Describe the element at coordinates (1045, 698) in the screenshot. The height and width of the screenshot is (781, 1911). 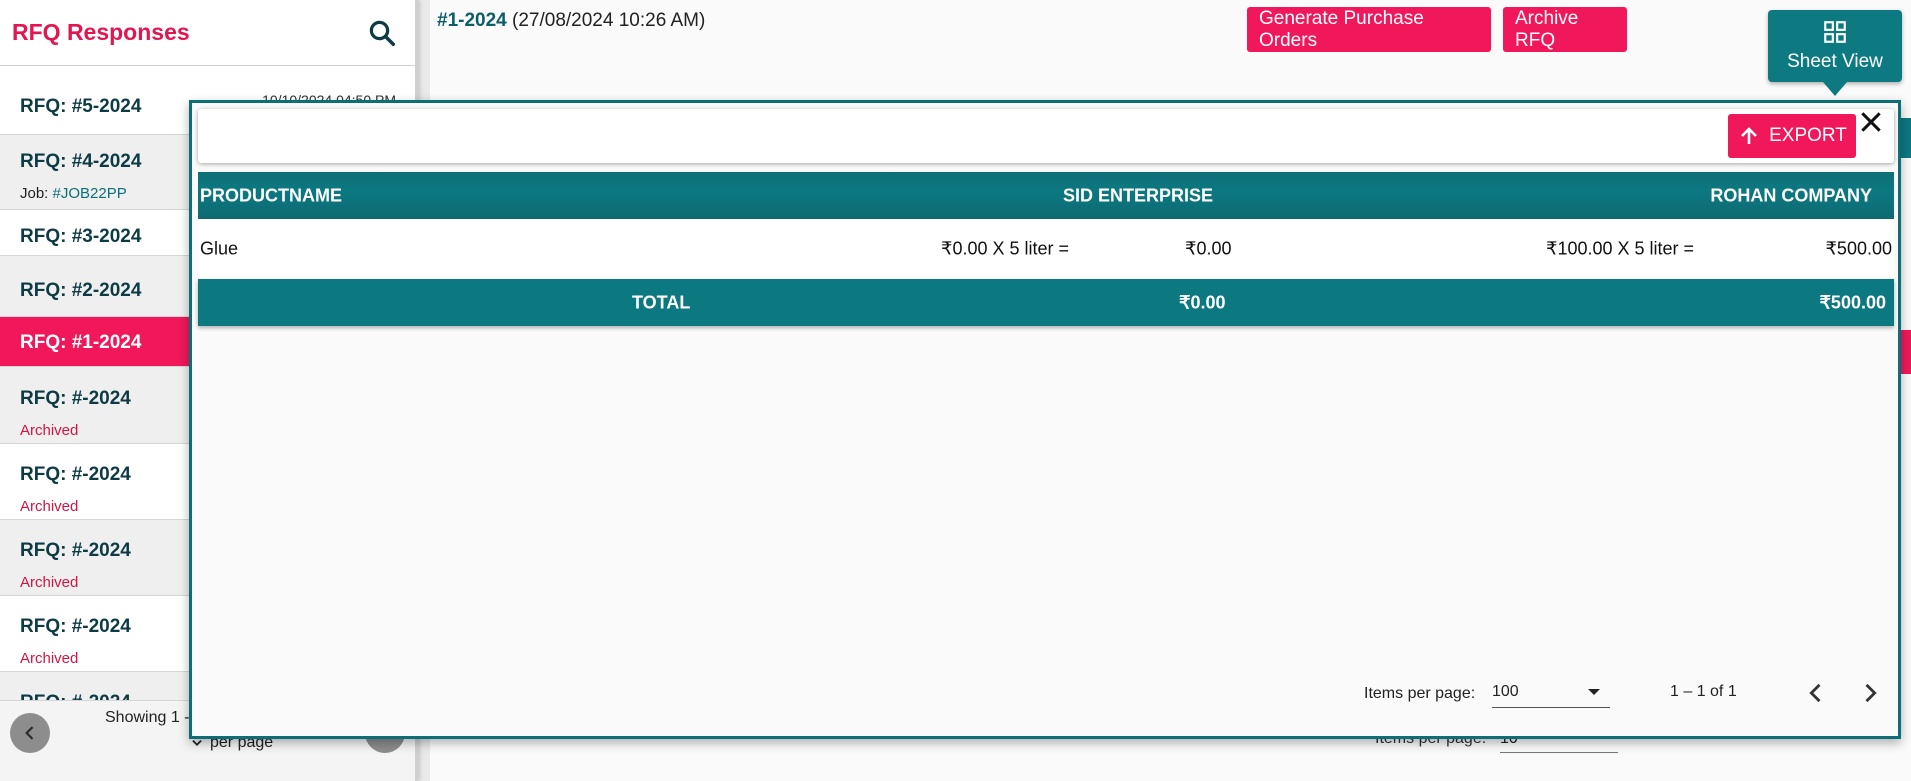
I see `grid-paginator: Items per page: 100 1 – 1 of 1` at that location.